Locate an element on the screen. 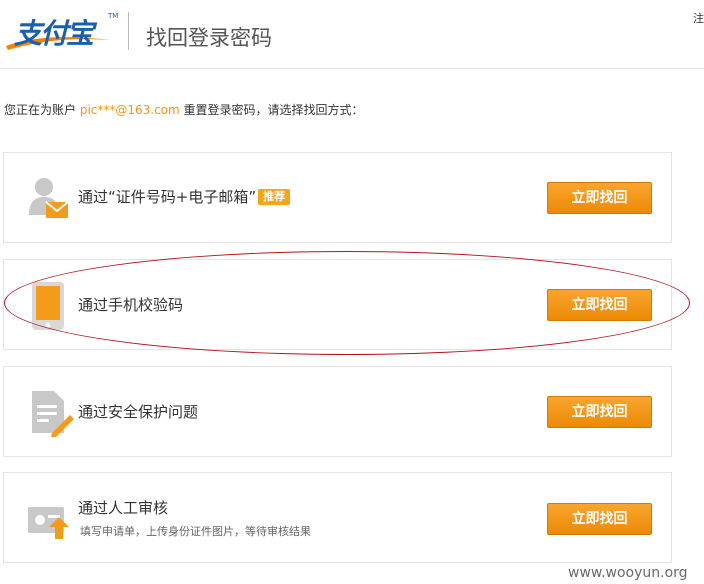 The width and height of the screenshot is (704, 584). account-email: pic***@163.com is located at coordinates (129, 110).